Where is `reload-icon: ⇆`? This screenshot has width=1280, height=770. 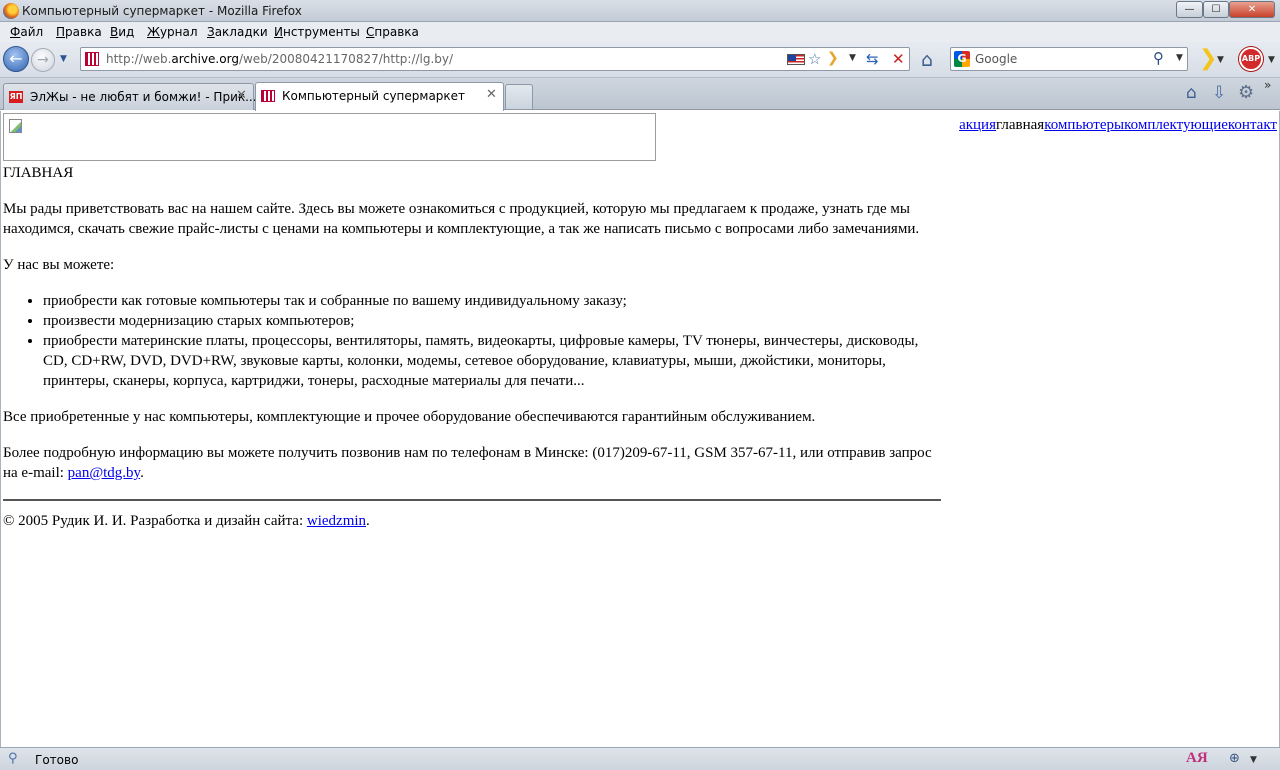 reload-icon: ⇆ is located at coordinates (872, 59).